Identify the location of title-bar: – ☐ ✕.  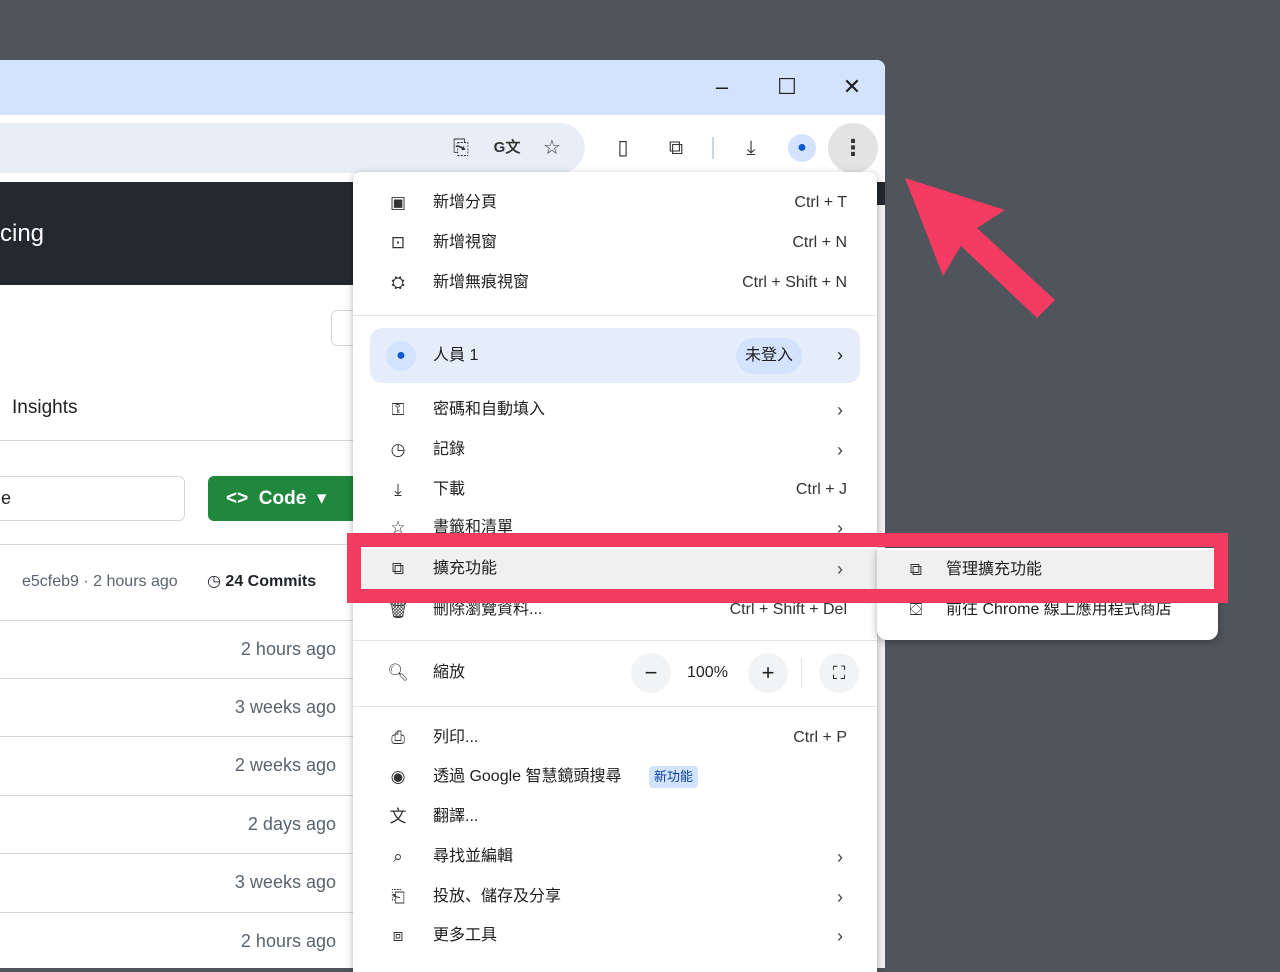
(442, 87).